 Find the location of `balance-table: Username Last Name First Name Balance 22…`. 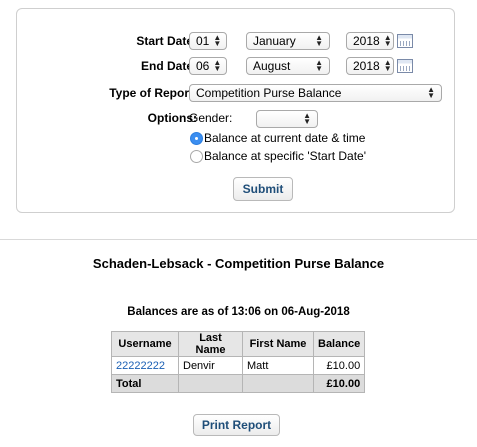

balance-table: Username Last Name First Name Balance 22… is located at coordinates (238, 362).